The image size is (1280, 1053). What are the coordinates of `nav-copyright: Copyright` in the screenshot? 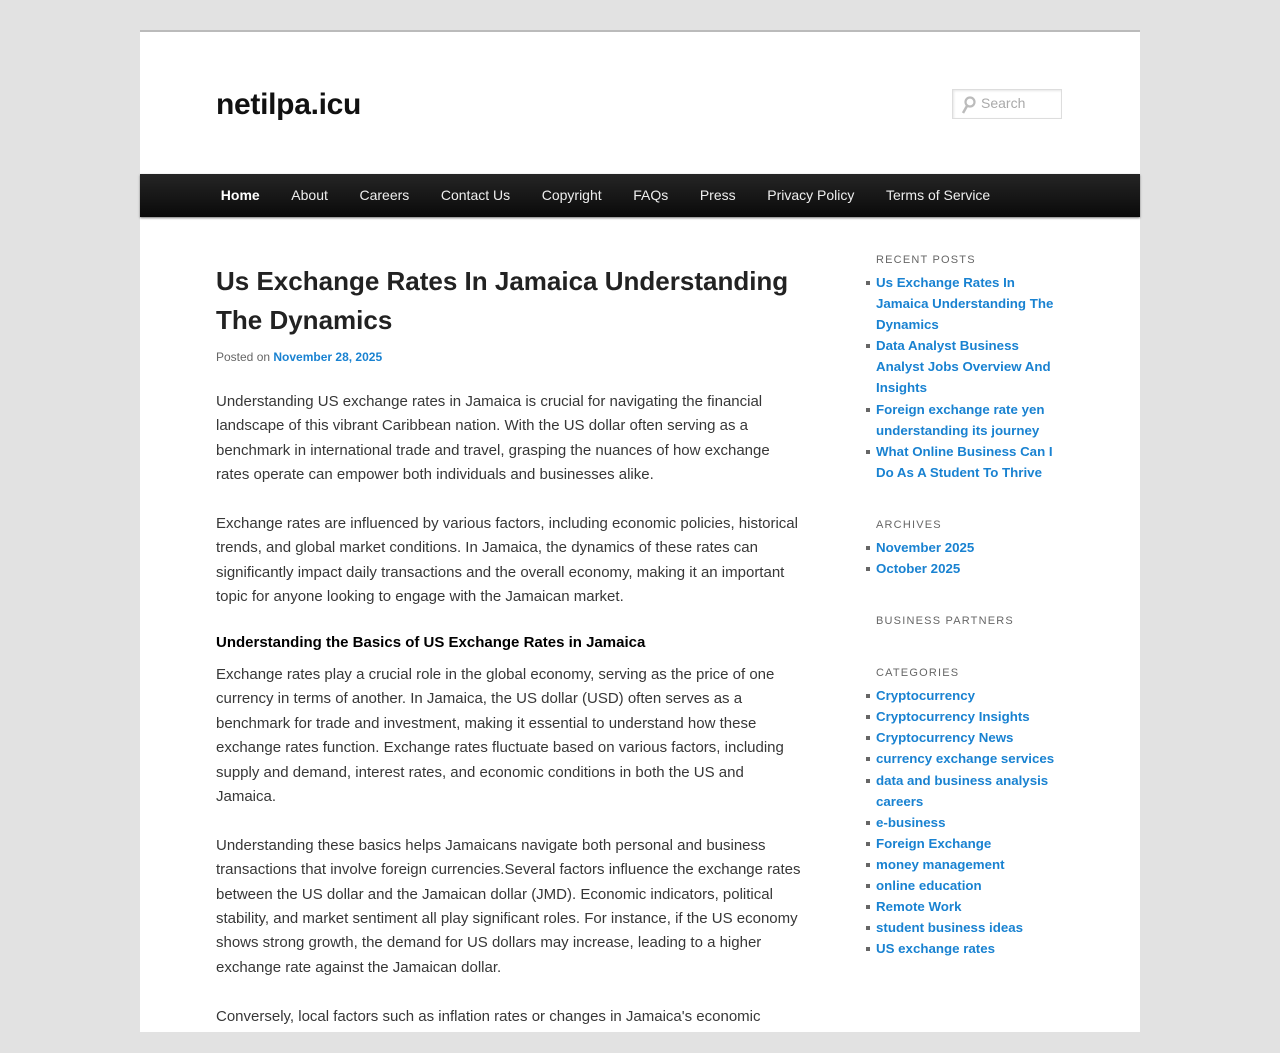 It's located at (572, 195).